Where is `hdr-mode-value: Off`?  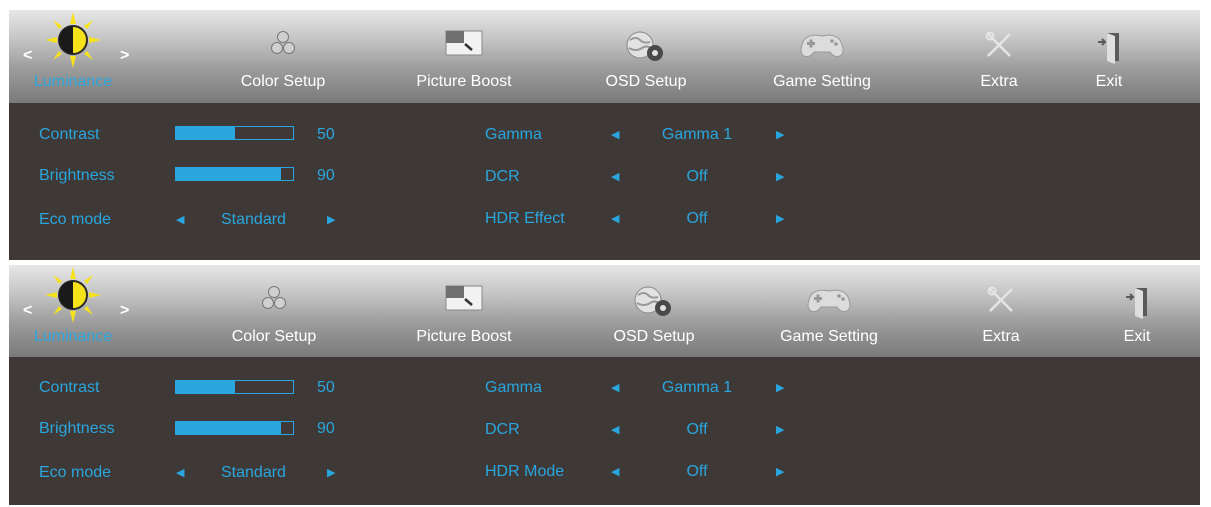 hdr-mode-value: Off is located at coordinates (697, 472).